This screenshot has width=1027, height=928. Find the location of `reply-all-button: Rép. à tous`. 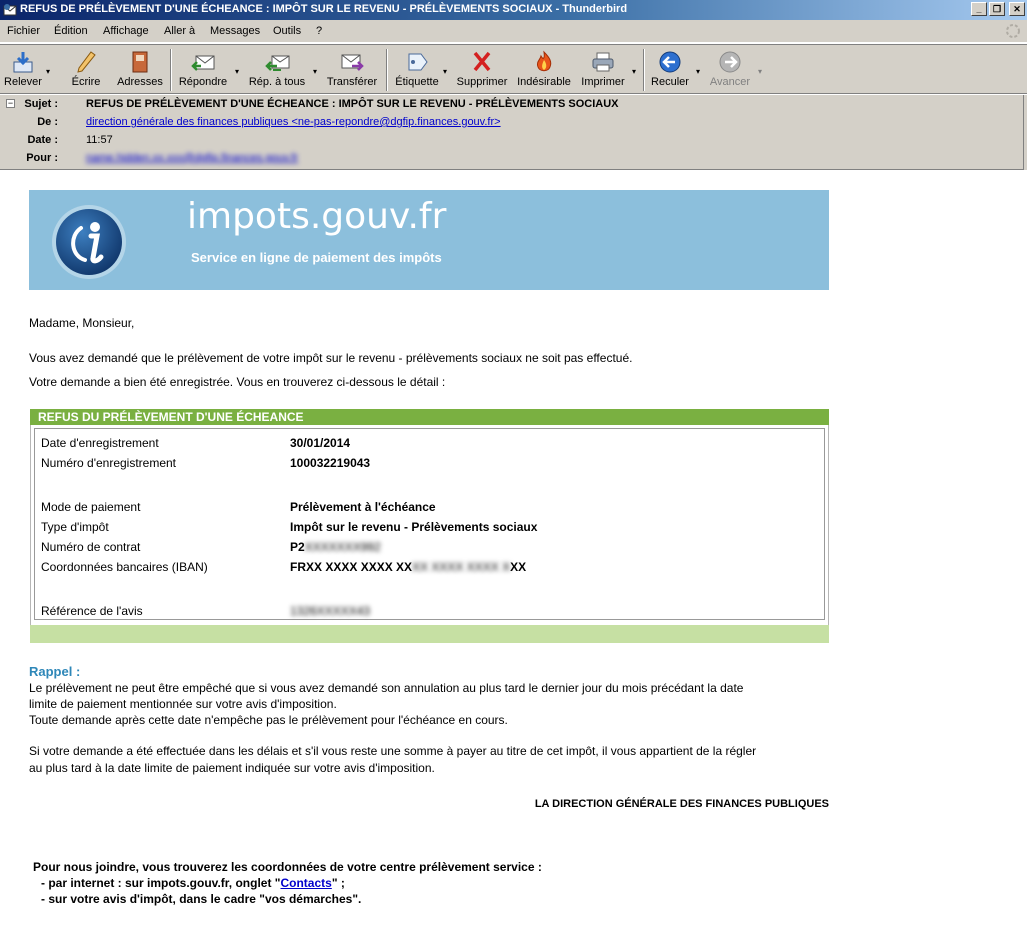

reply-all-button: Rép. à tous is located at coordinates (277, 70).